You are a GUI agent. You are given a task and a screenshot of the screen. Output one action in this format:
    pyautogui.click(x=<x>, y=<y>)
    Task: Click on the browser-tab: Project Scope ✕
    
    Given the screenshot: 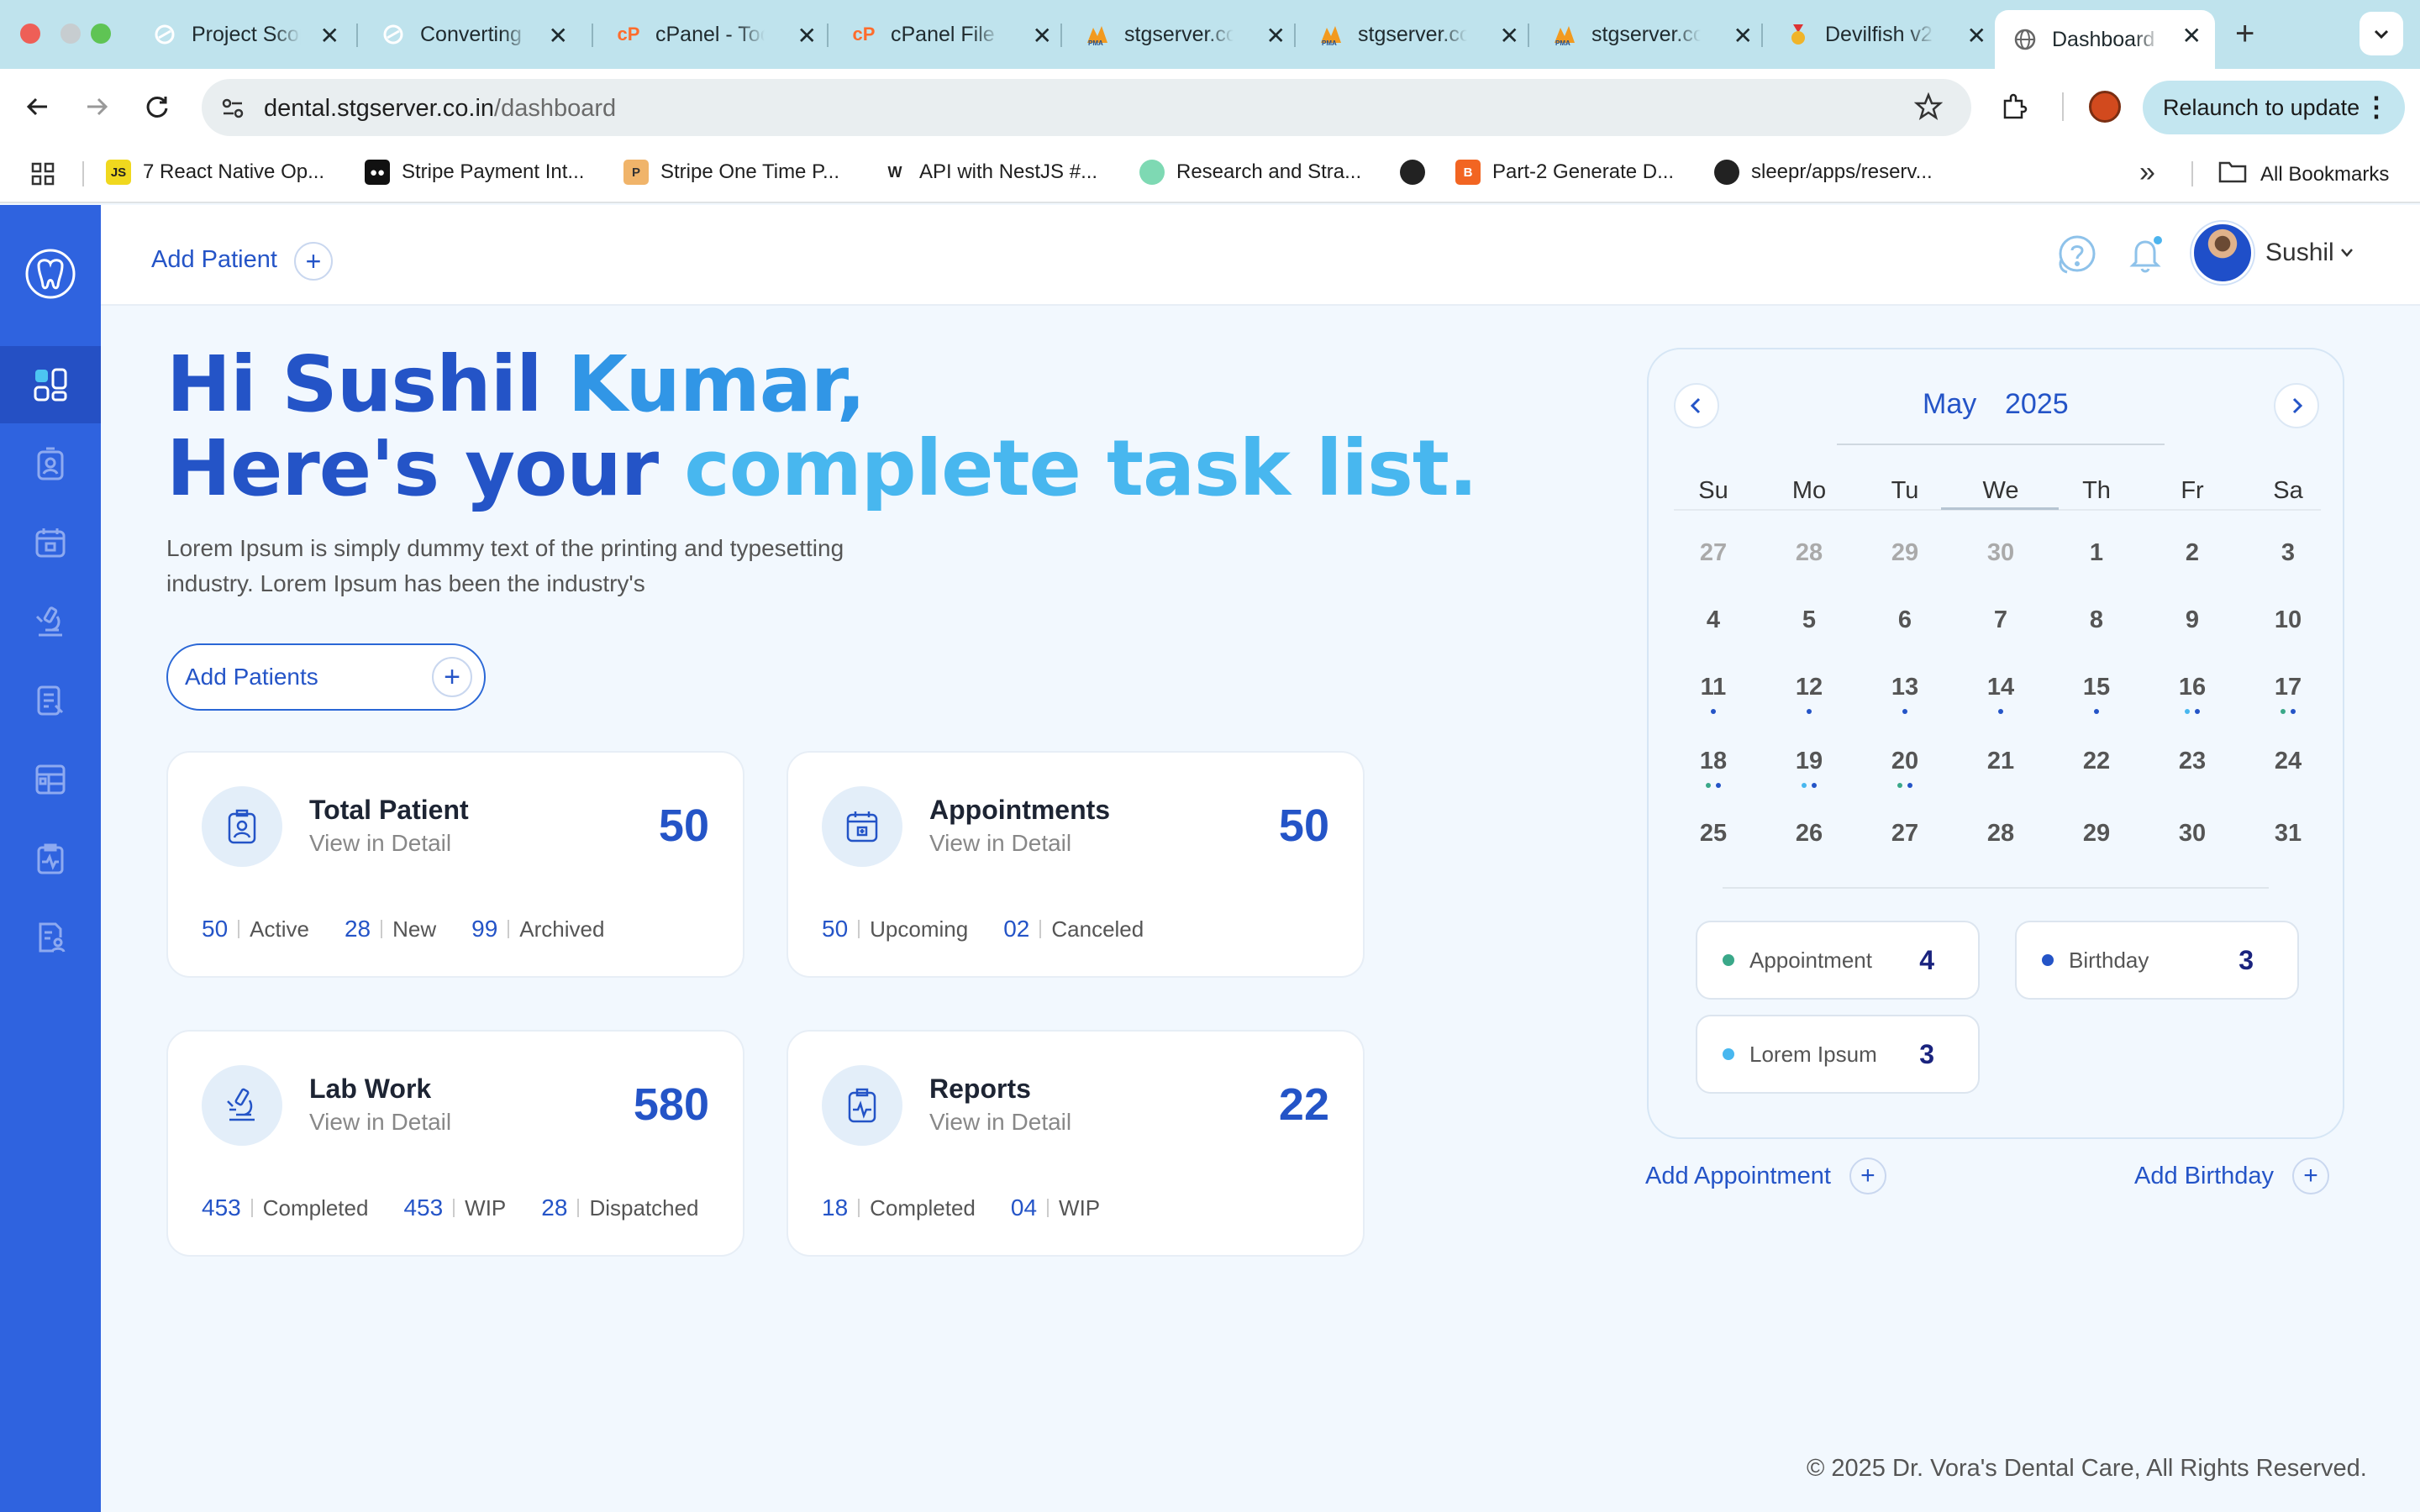 What is the action you would take?
    pyautogui.click(x=243, y=34)
    